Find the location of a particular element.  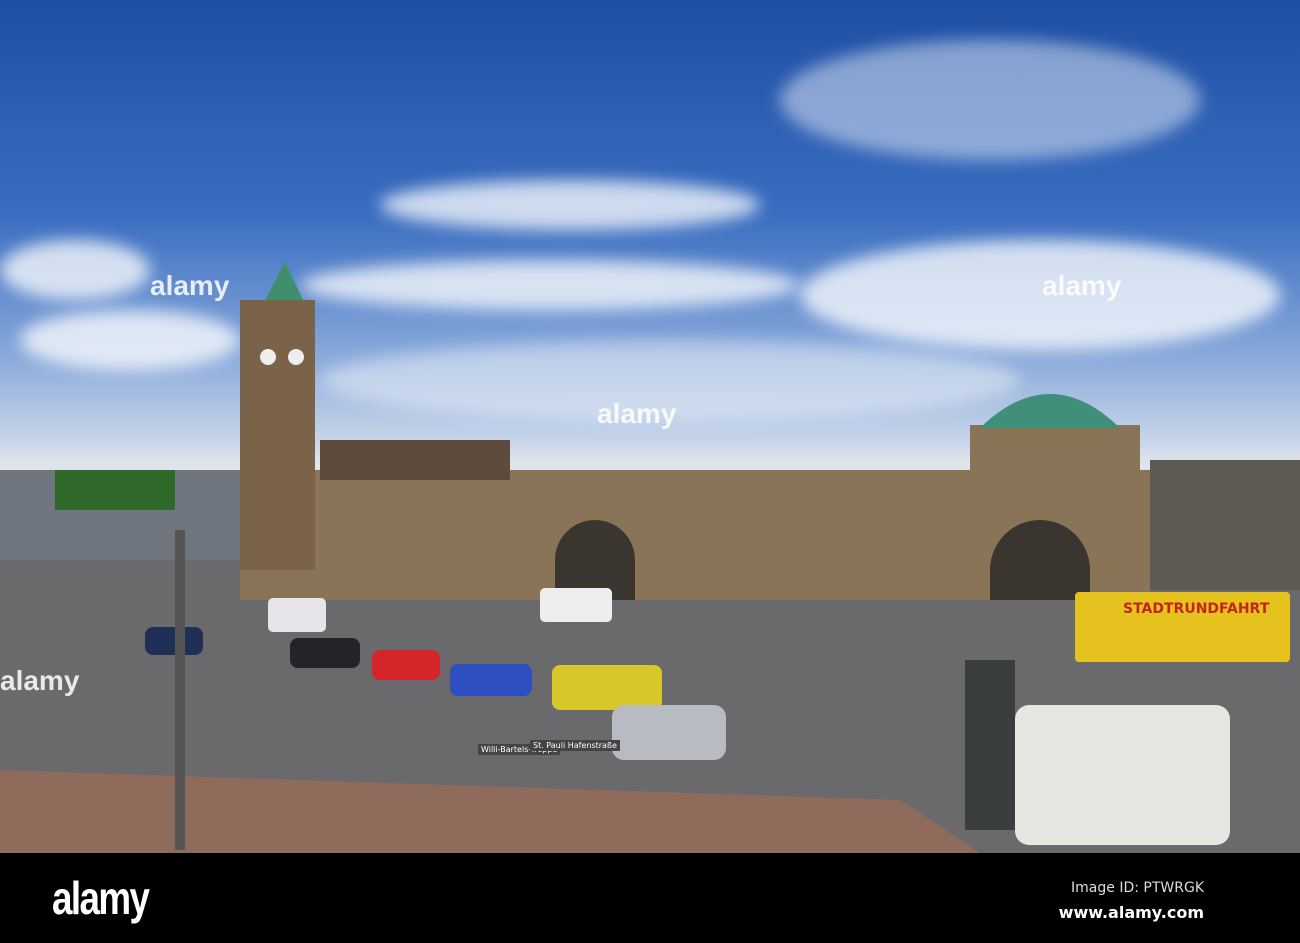

footer-bar: alamy Image ID: PTWRGK www.alamy.com is located at coordinates (650, 898).